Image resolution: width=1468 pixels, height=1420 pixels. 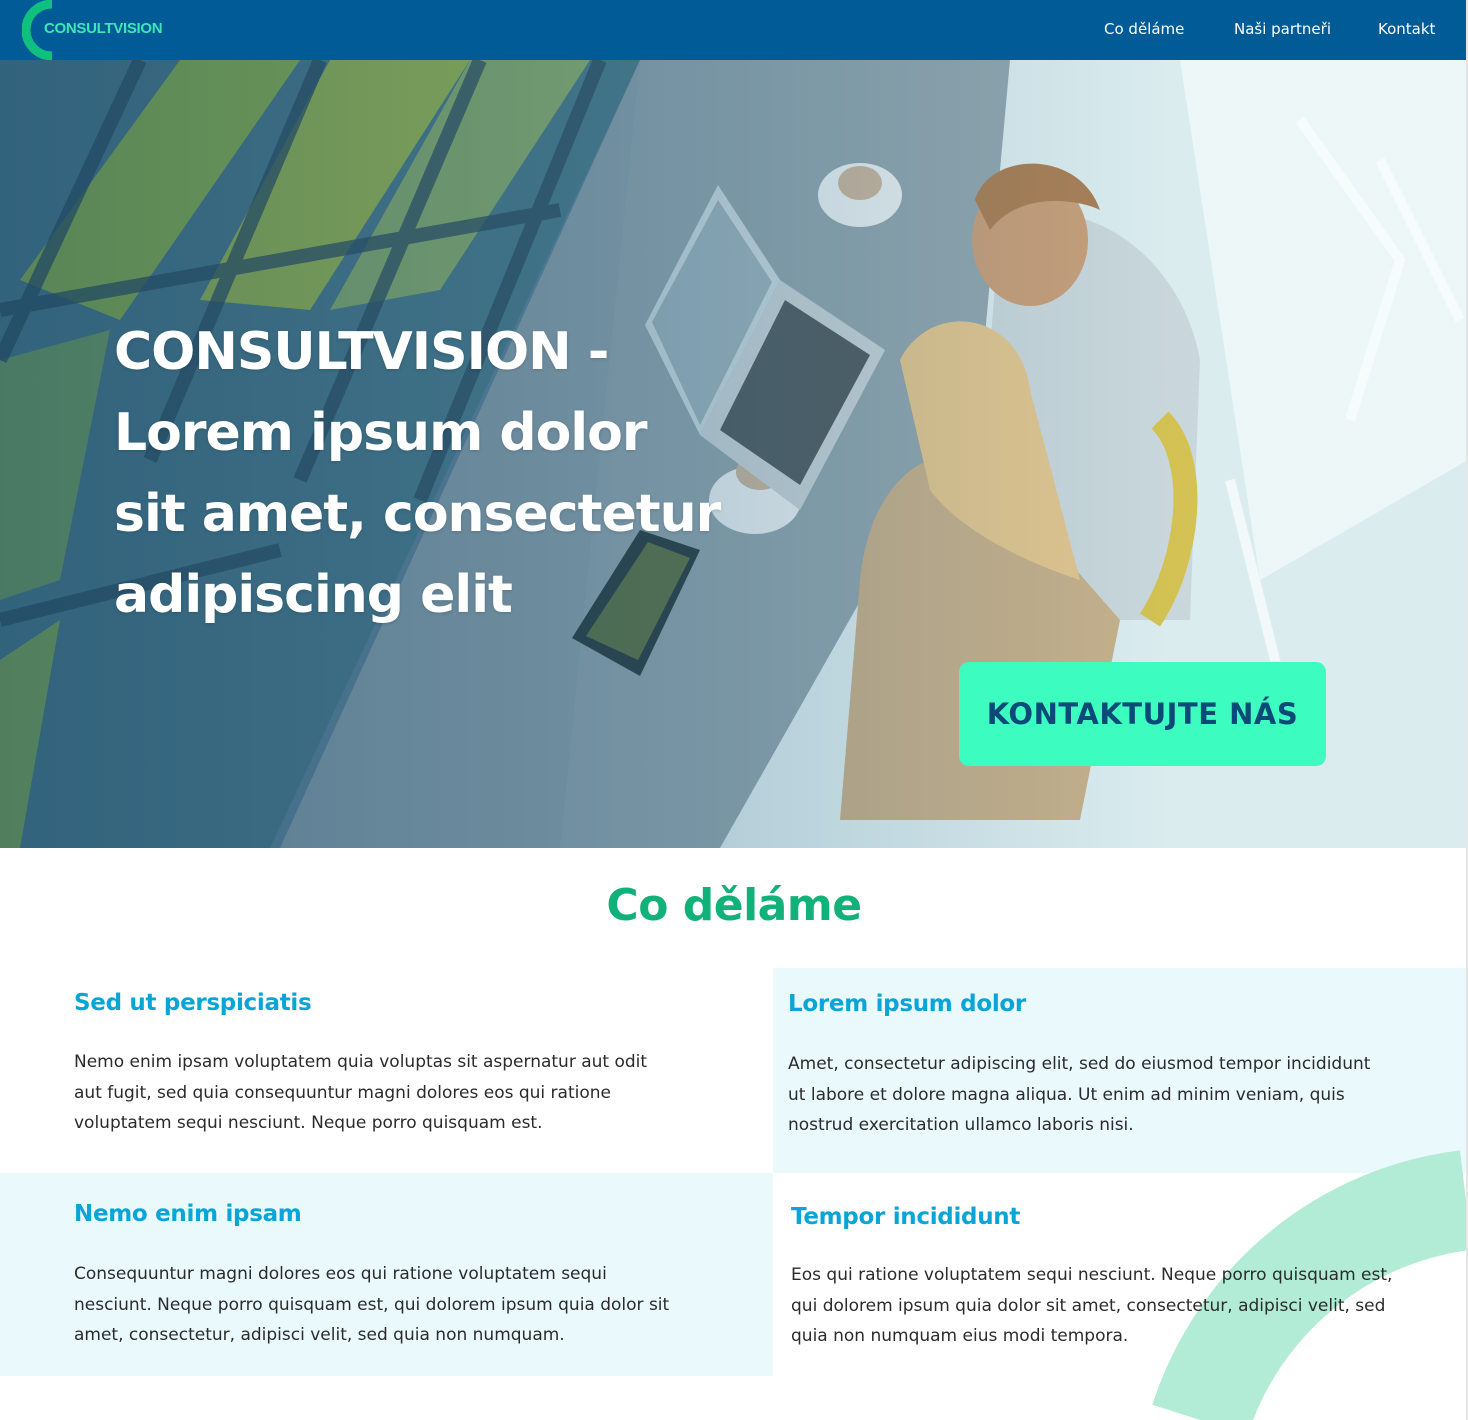 I want to click on nav-link-kontakt: Kontakt, so click(x=1406, y=29).